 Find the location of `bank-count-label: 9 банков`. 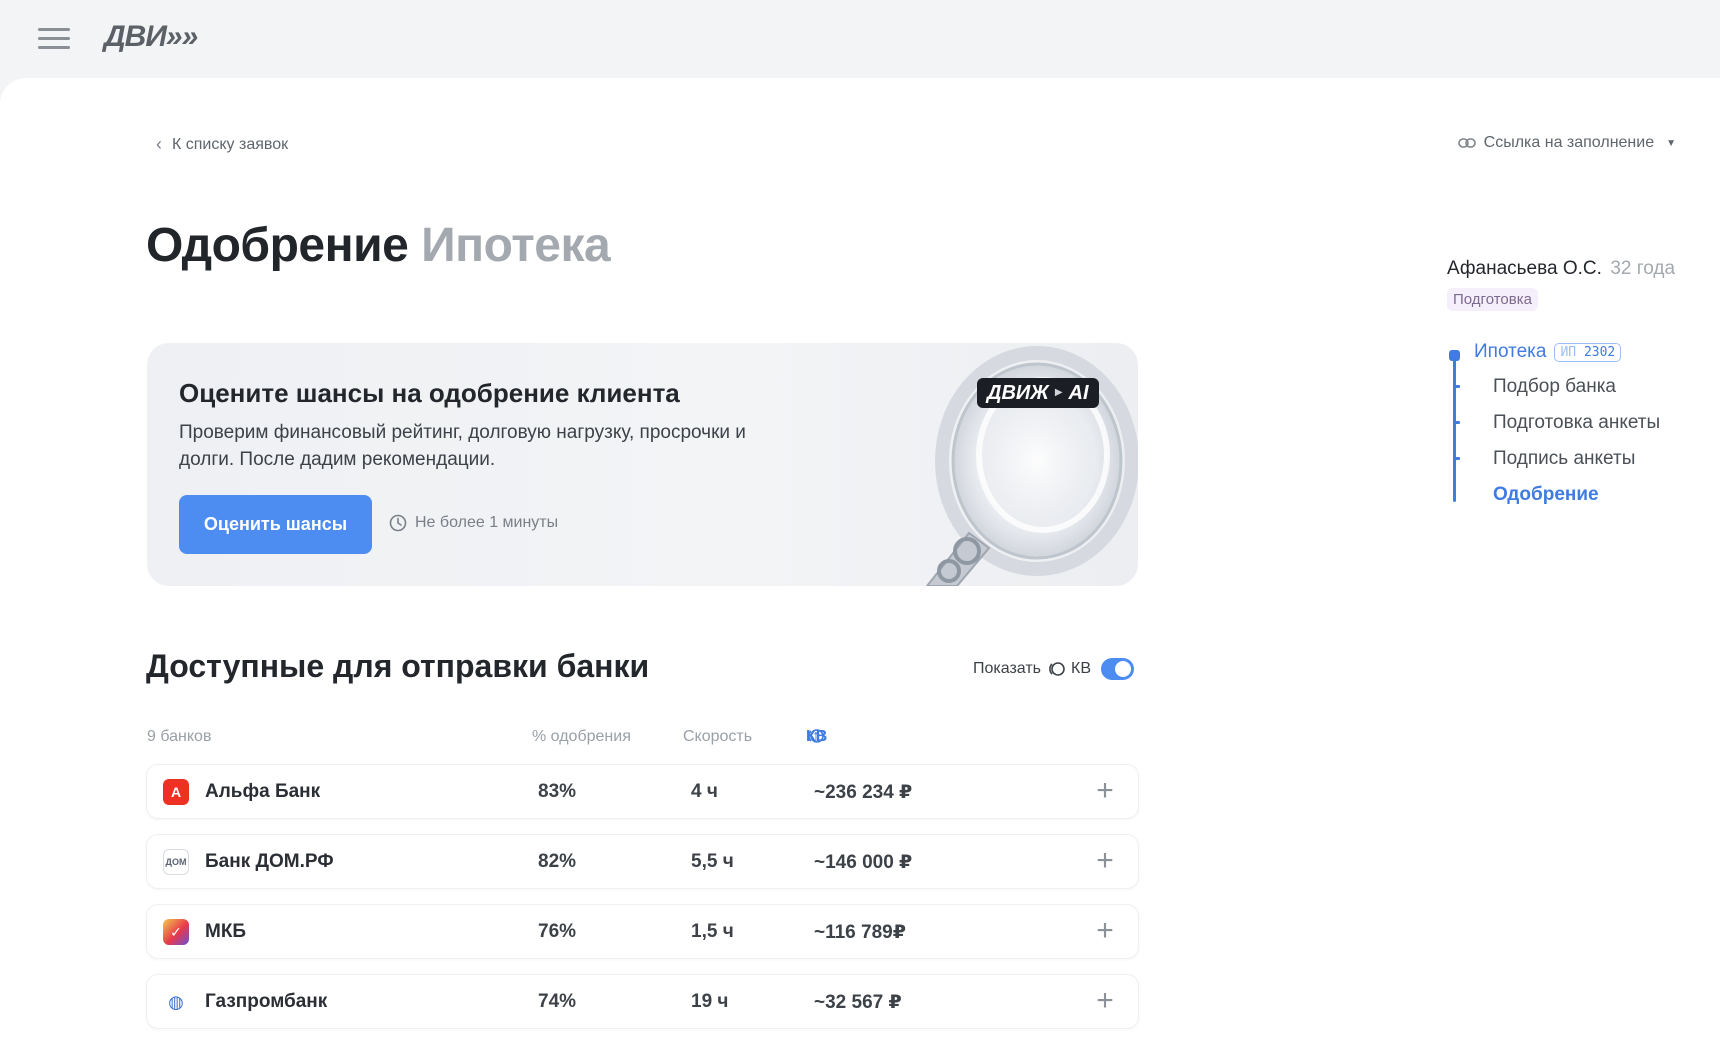

bank-count-label: 9 банков is located at coordinates (179, 736).